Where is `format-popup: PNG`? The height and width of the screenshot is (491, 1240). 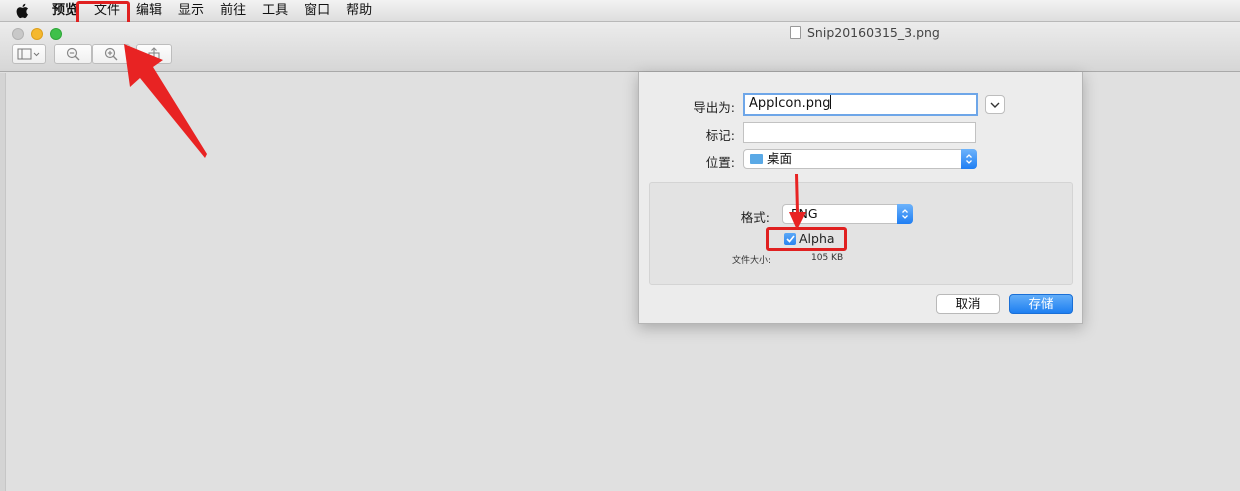
format-popup: PNG is located at coordinates (847, 214).